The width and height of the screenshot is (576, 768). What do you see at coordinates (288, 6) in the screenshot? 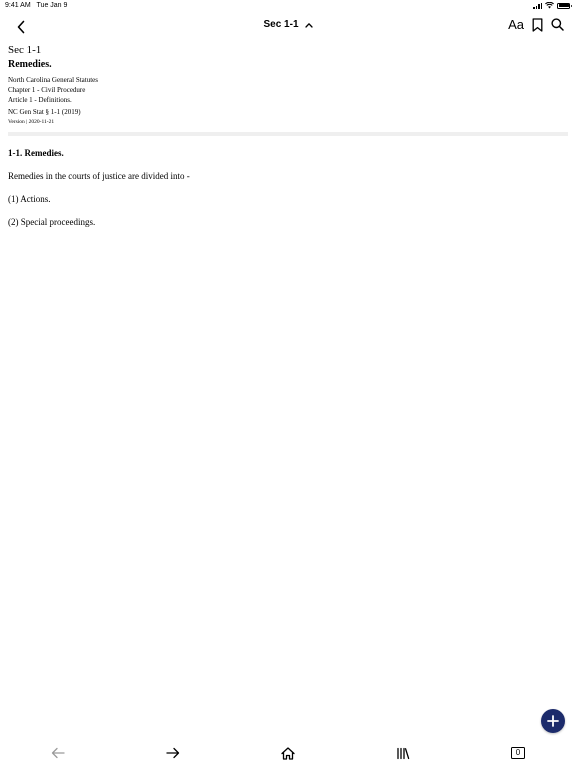
I see `status-bar: 9:41 AM Tue Jan 9` at bounding box center [288, 6].